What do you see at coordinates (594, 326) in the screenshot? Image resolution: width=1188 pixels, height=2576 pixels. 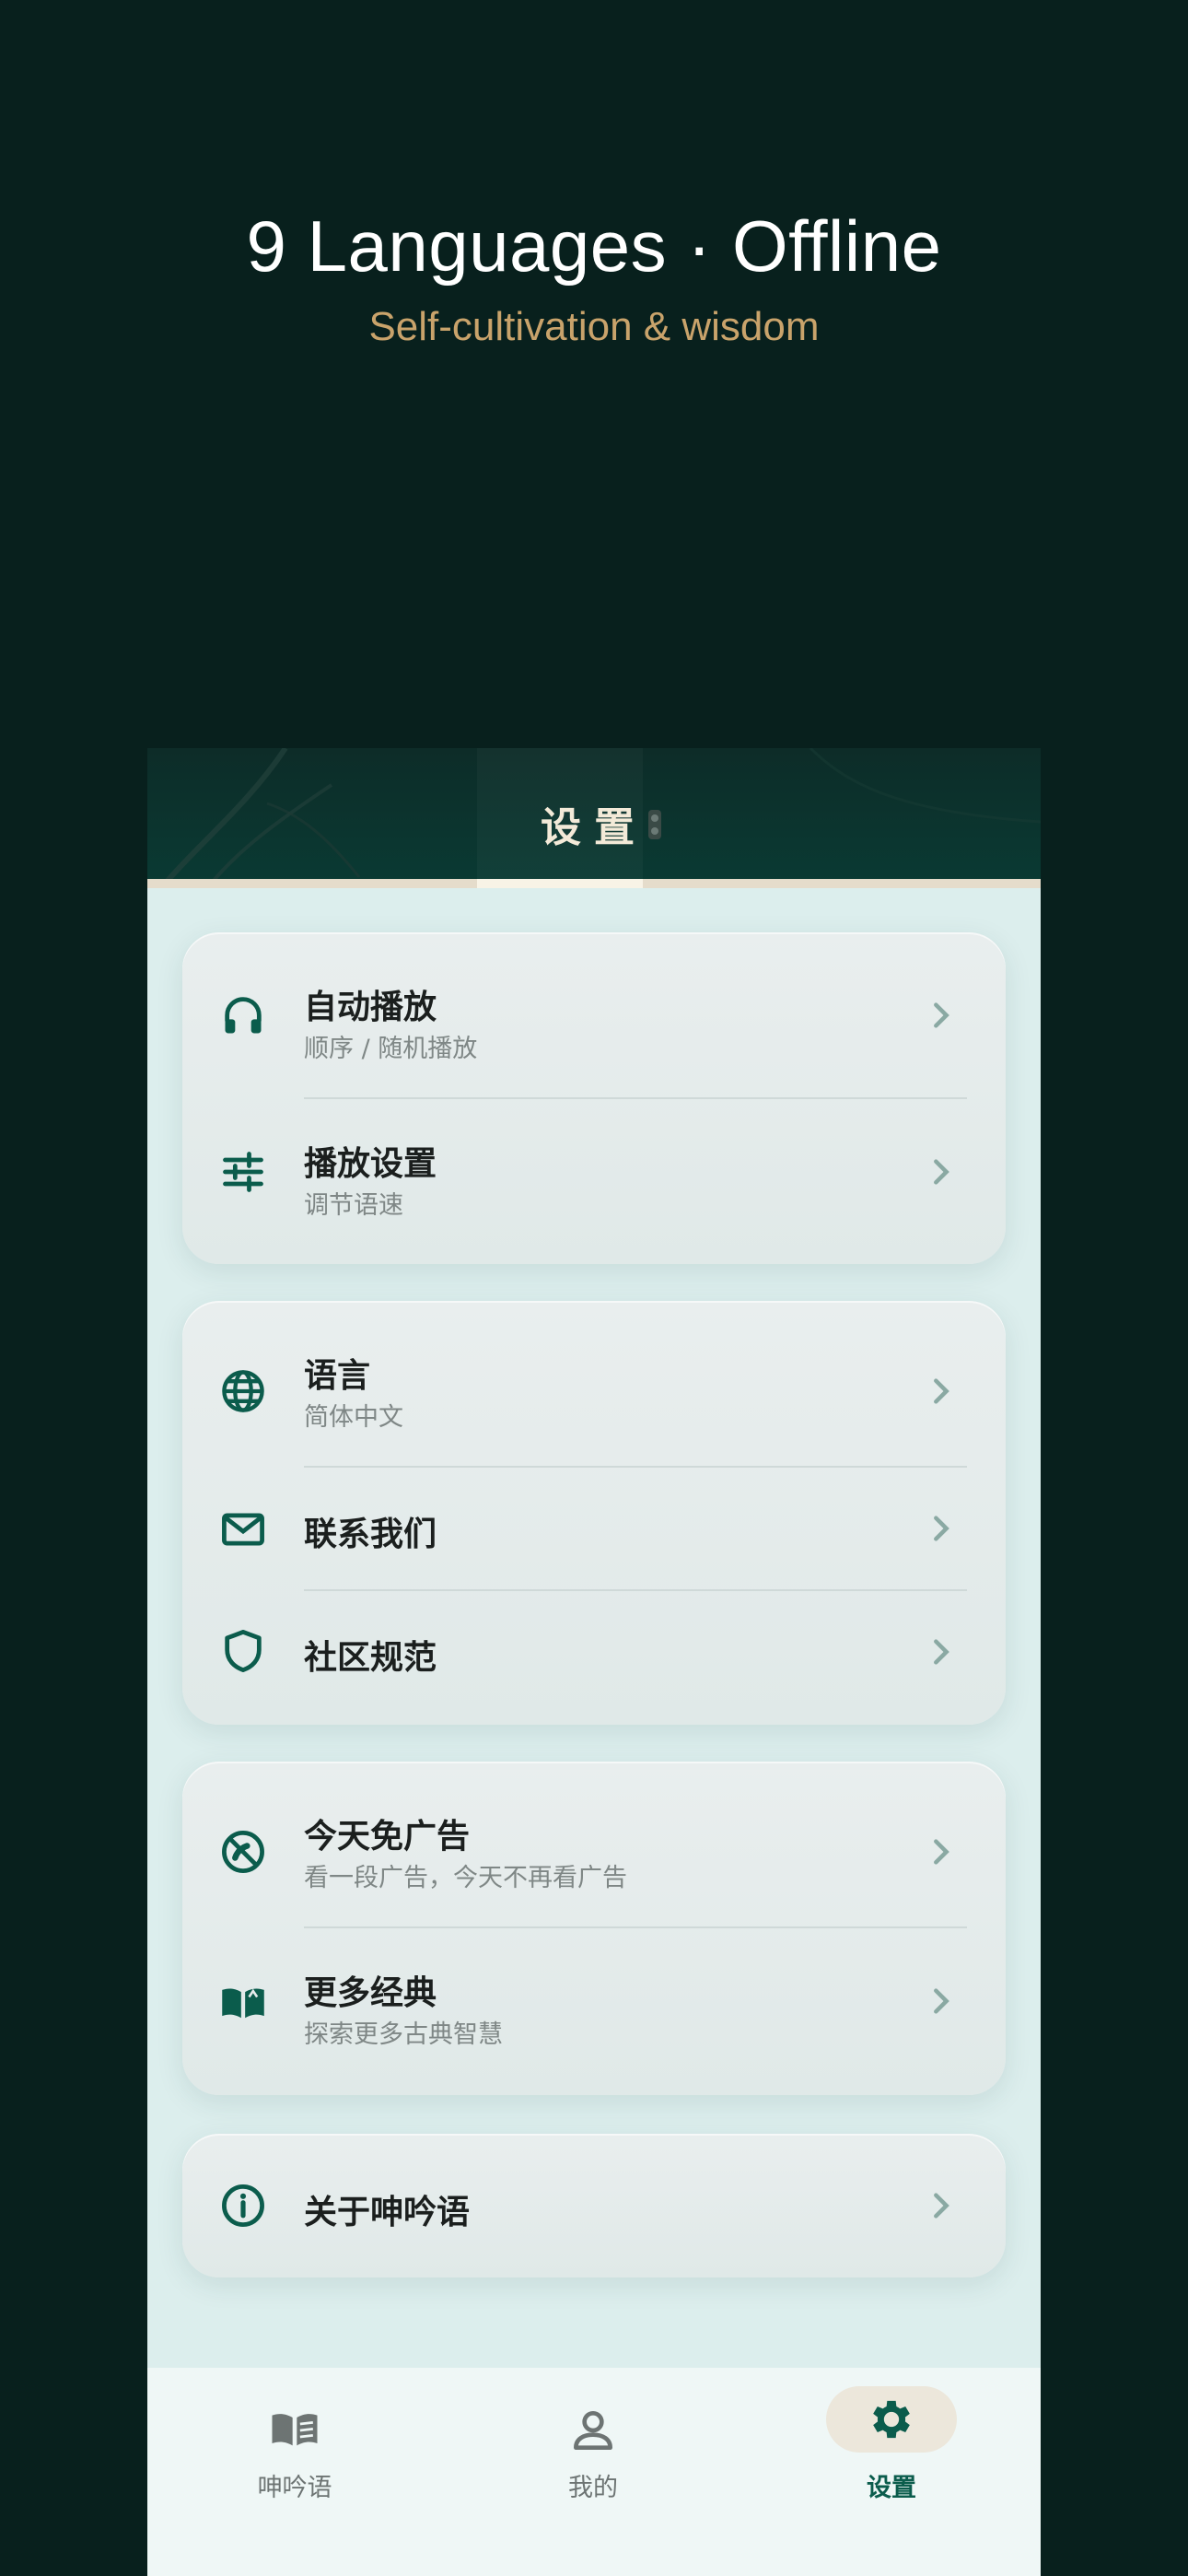 I see `promo-subtitle: Self-cultivation & wisdom` at bounding box center [594, 326].